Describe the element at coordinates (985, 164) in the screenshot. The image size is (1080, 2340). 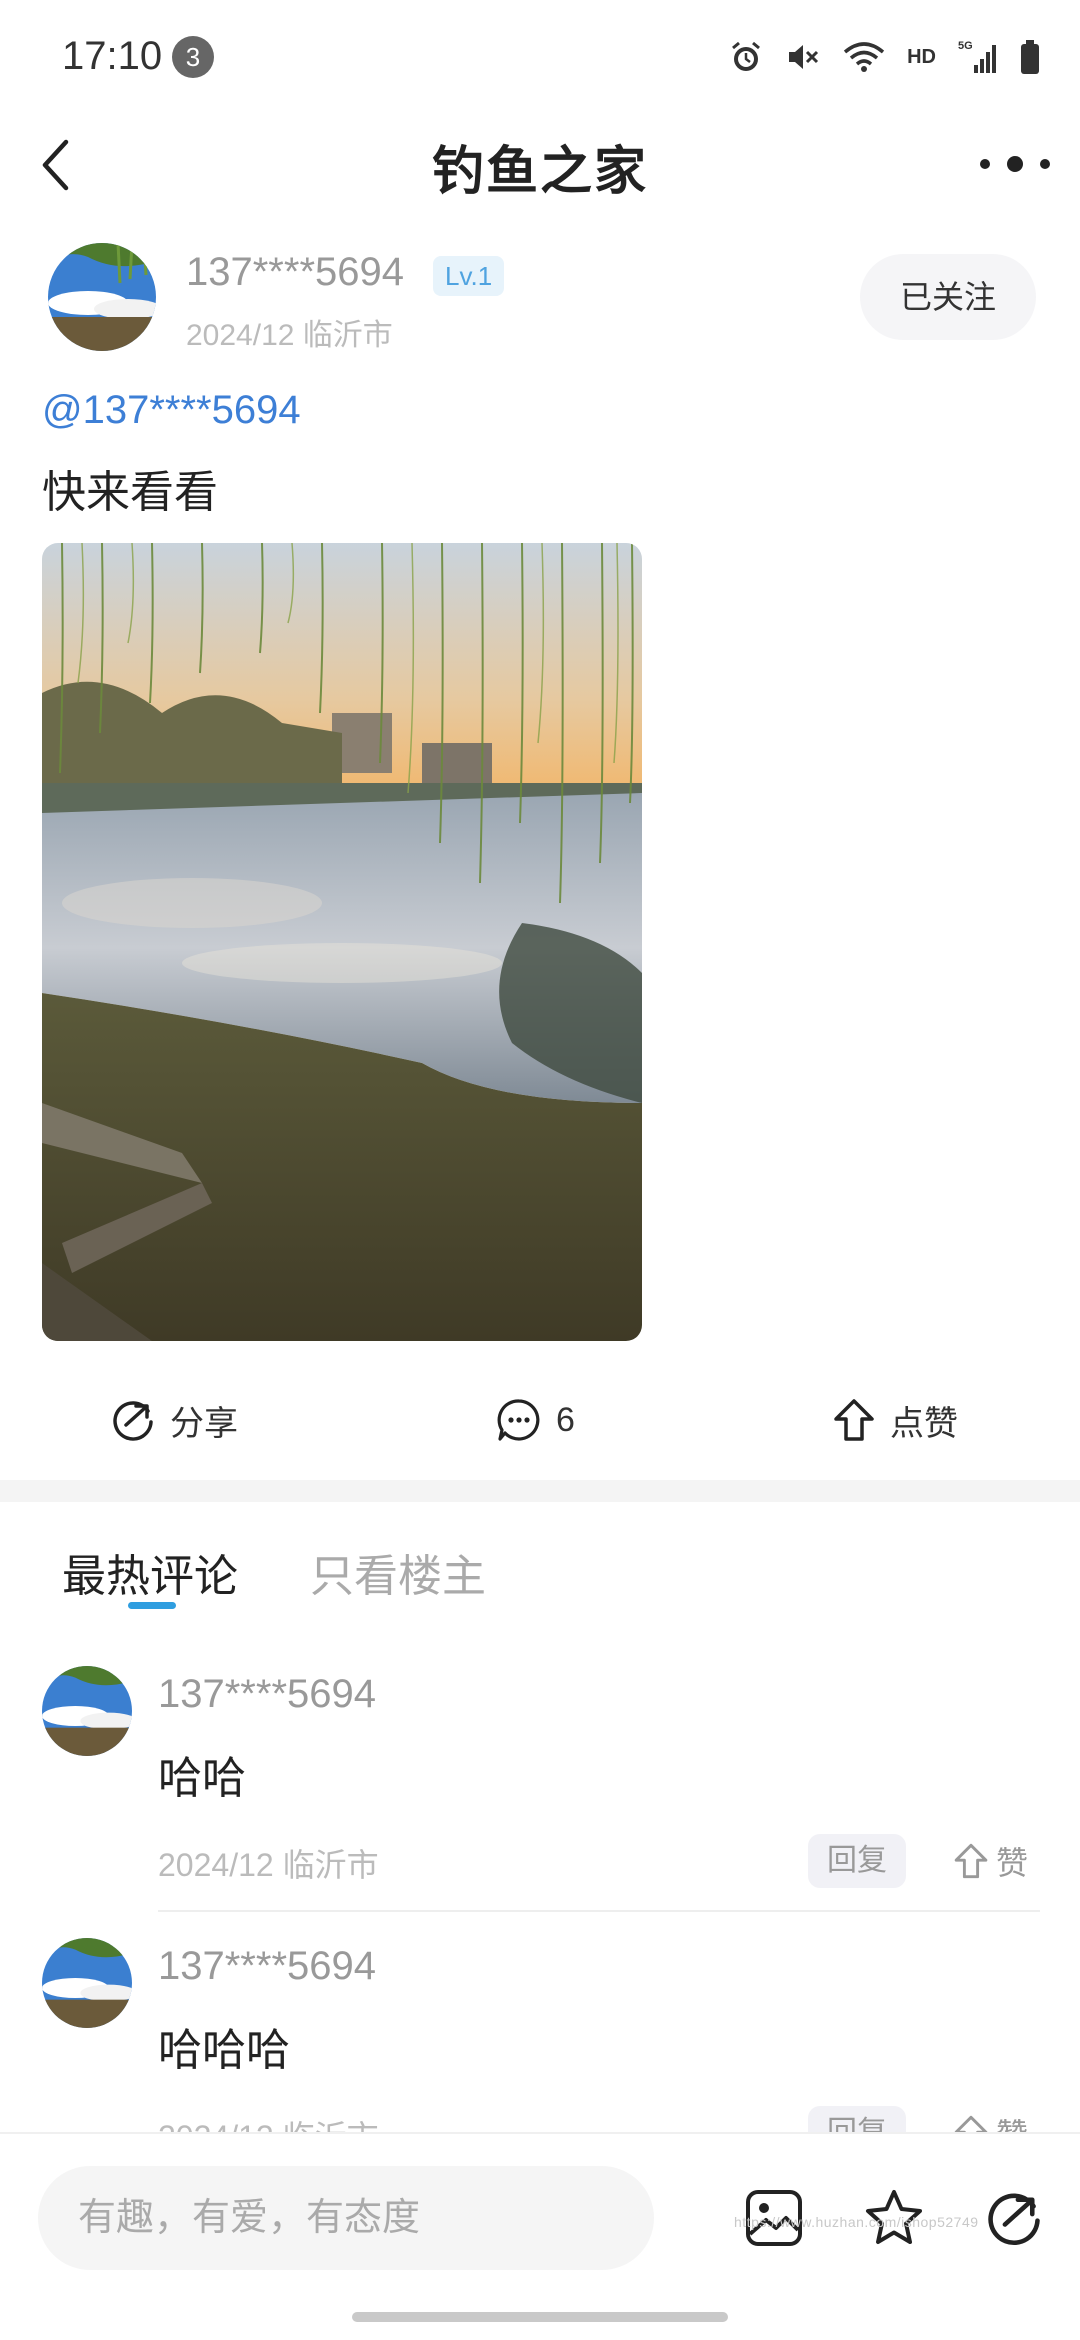
I see `more-dots-icon` at that location.